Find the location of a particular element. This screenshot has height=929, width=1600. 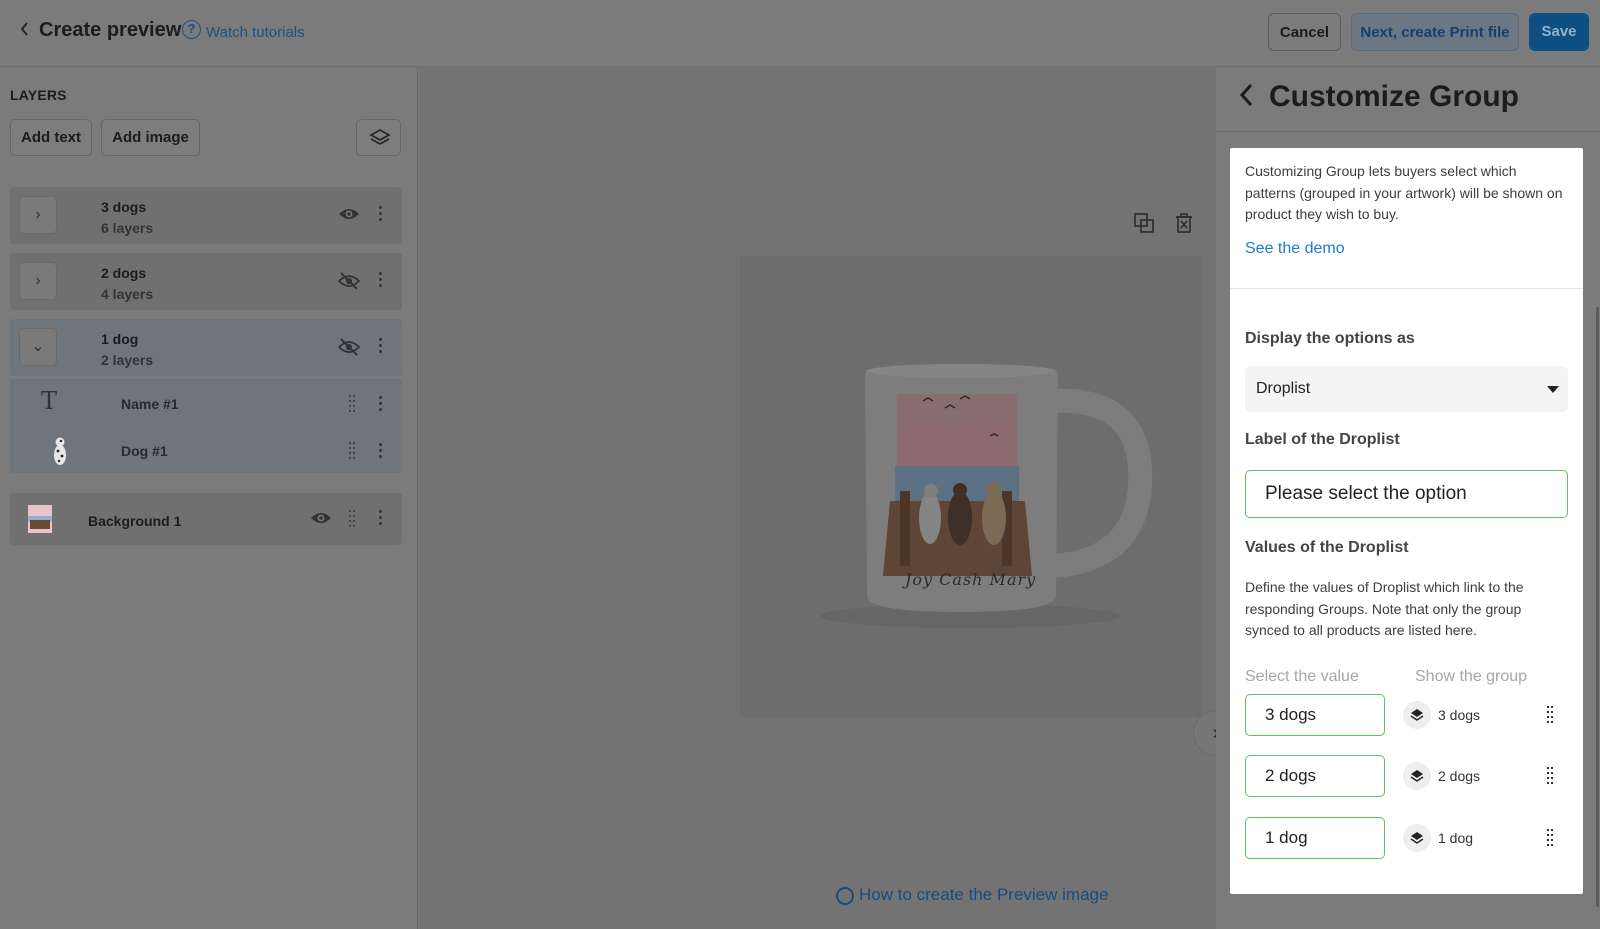

layer-group-count: 2 layers is located at coordinates (127, 360).